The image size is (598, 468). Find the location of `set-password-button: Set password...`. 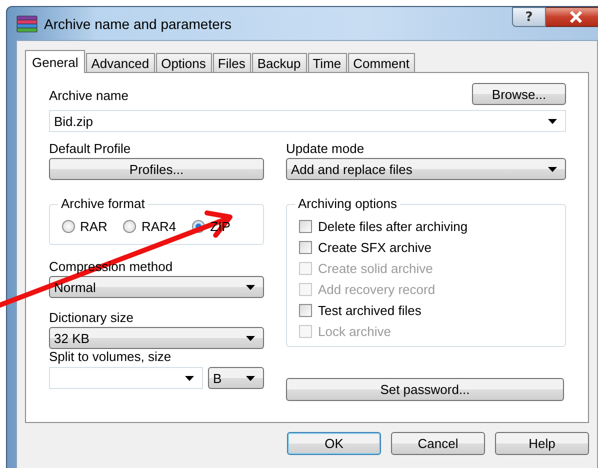

set-password-button: Set password... is located at coordinates (425, 389).